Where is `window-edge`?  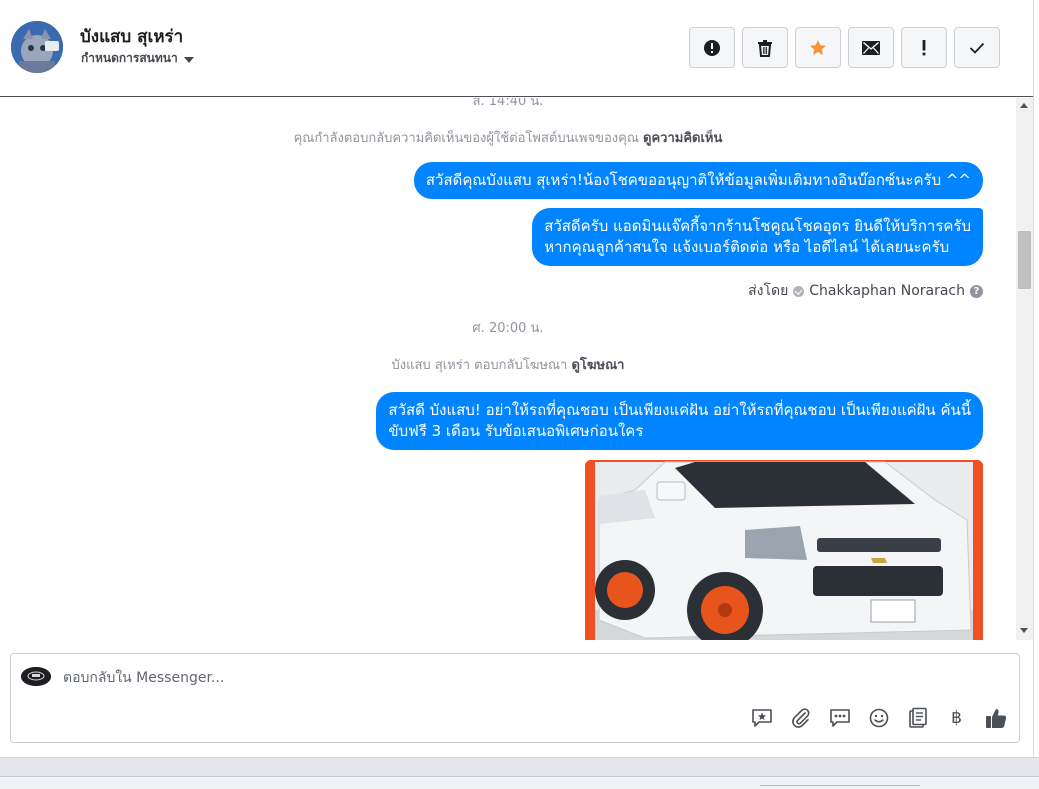
window-edge is located at coordinates (1036, 378).